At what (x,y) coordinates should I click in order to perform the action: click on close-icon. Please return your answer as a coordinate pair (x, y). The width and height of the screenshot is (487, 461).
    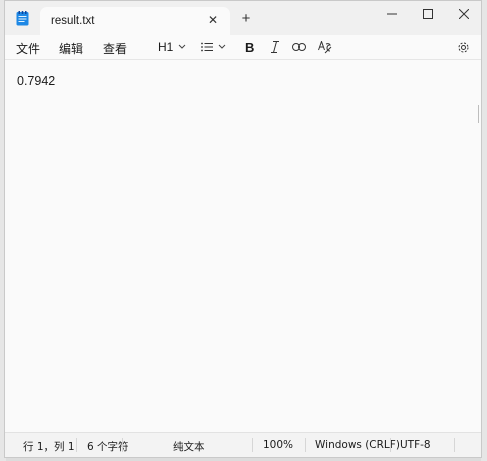
    Looking at the image, I should click on (464, 14).